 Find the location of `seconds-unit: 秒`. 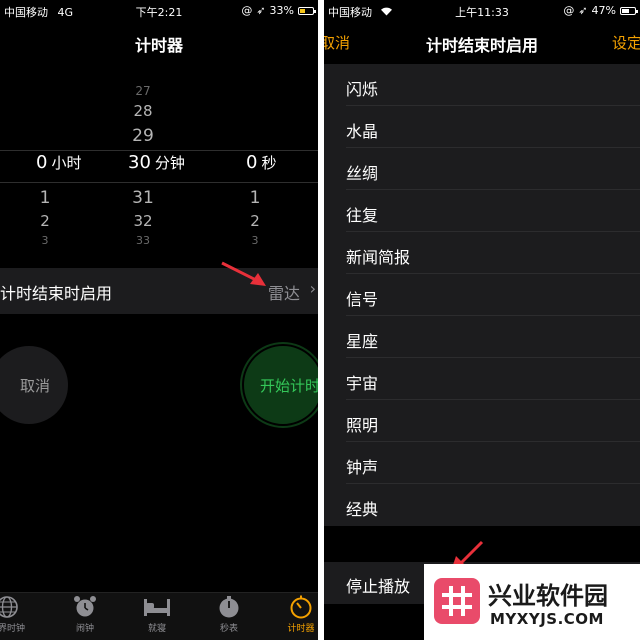

seconds-unit: 秒 is located at coordinates (269, 163).